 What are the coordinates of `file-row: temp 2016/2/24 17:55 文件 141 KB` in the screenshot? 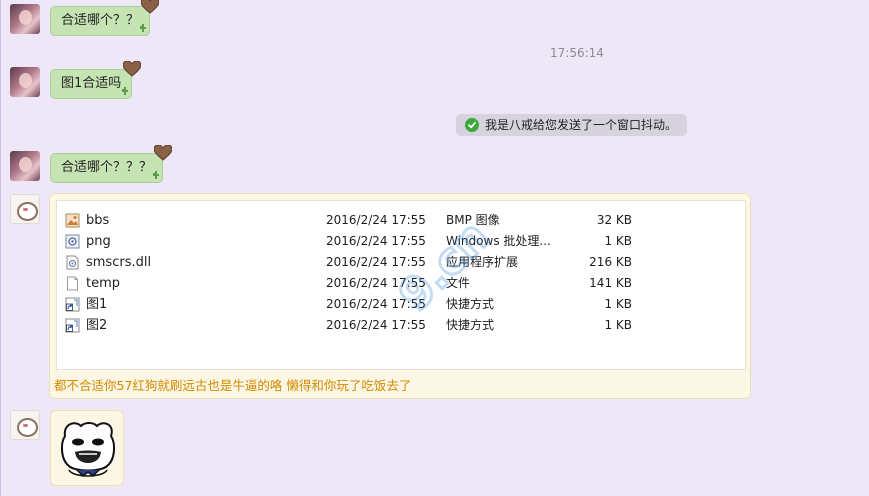 It's located at (400, 283).